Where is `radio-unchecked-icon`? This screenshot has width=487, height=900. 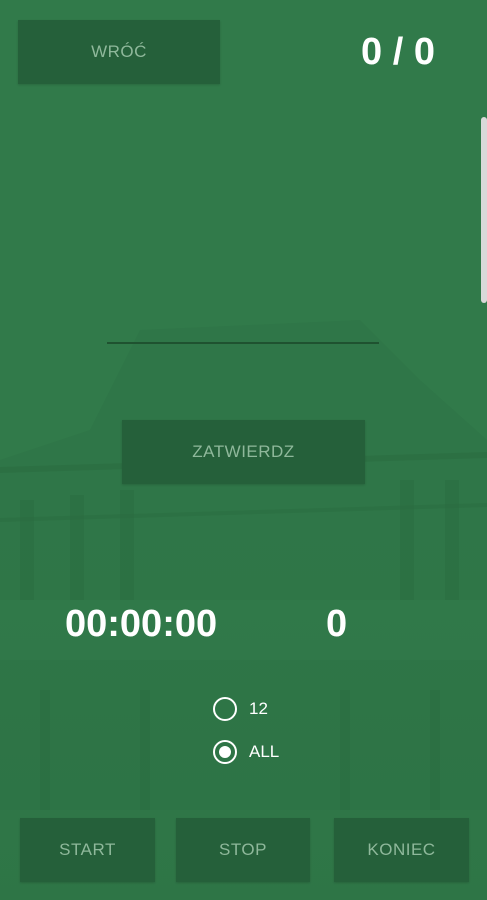
radio-unchecked-icon is located at coordinates (225, 709).